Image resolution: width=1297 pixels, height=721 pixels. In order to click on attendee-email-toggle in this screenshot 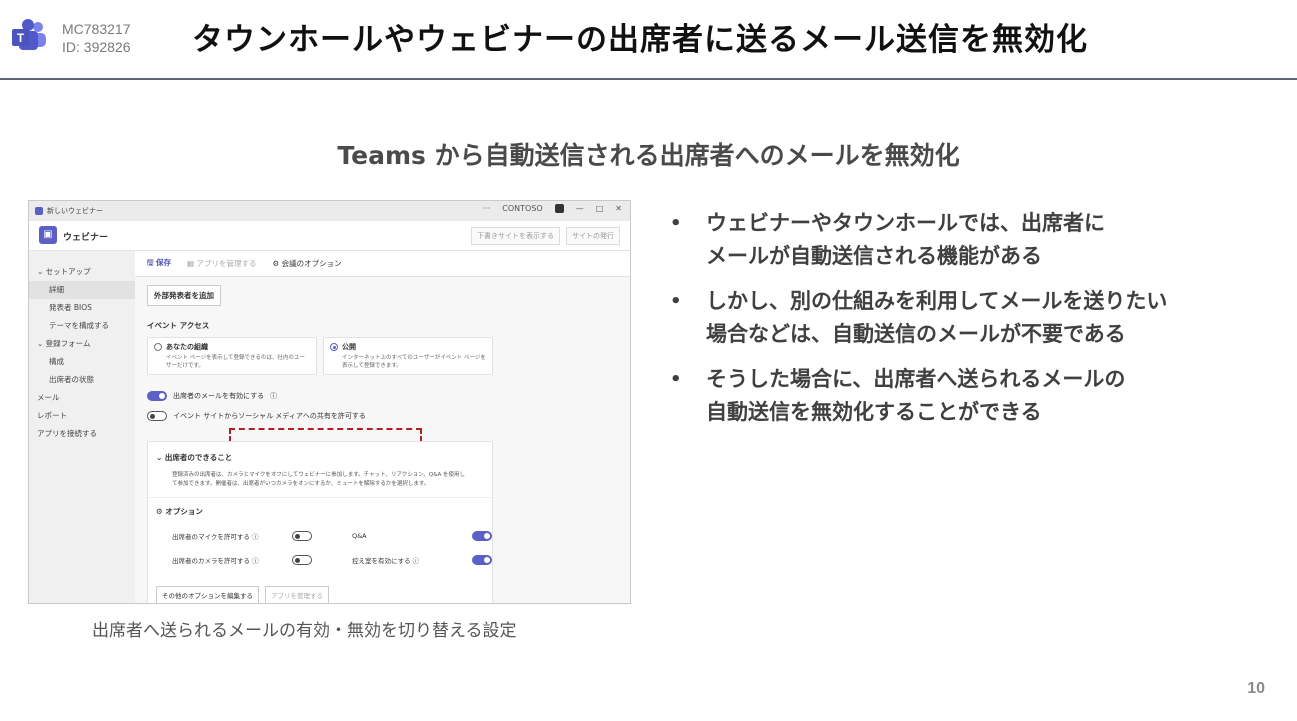, I will do `click(157, 396)`.